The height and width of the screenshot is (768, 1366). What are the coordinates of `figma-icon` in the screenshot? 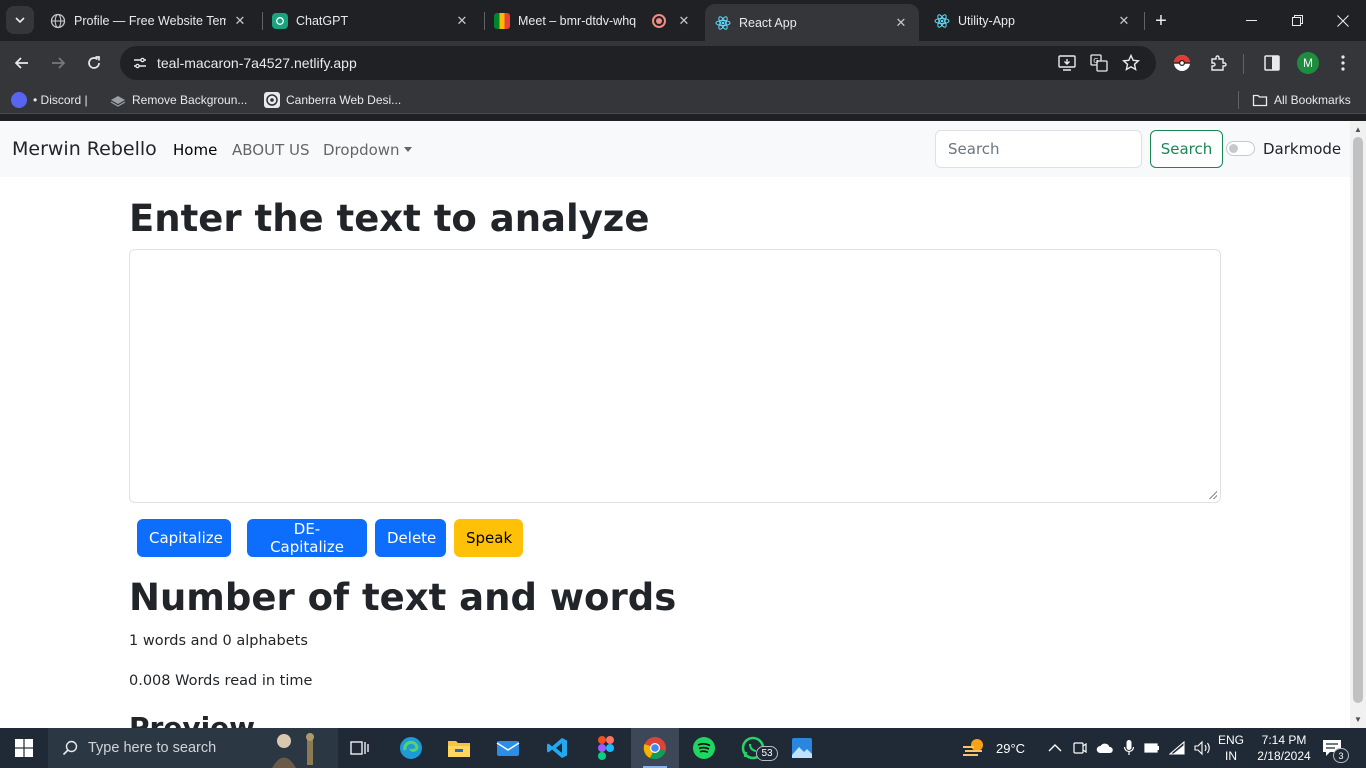 It's located at (606, 748).